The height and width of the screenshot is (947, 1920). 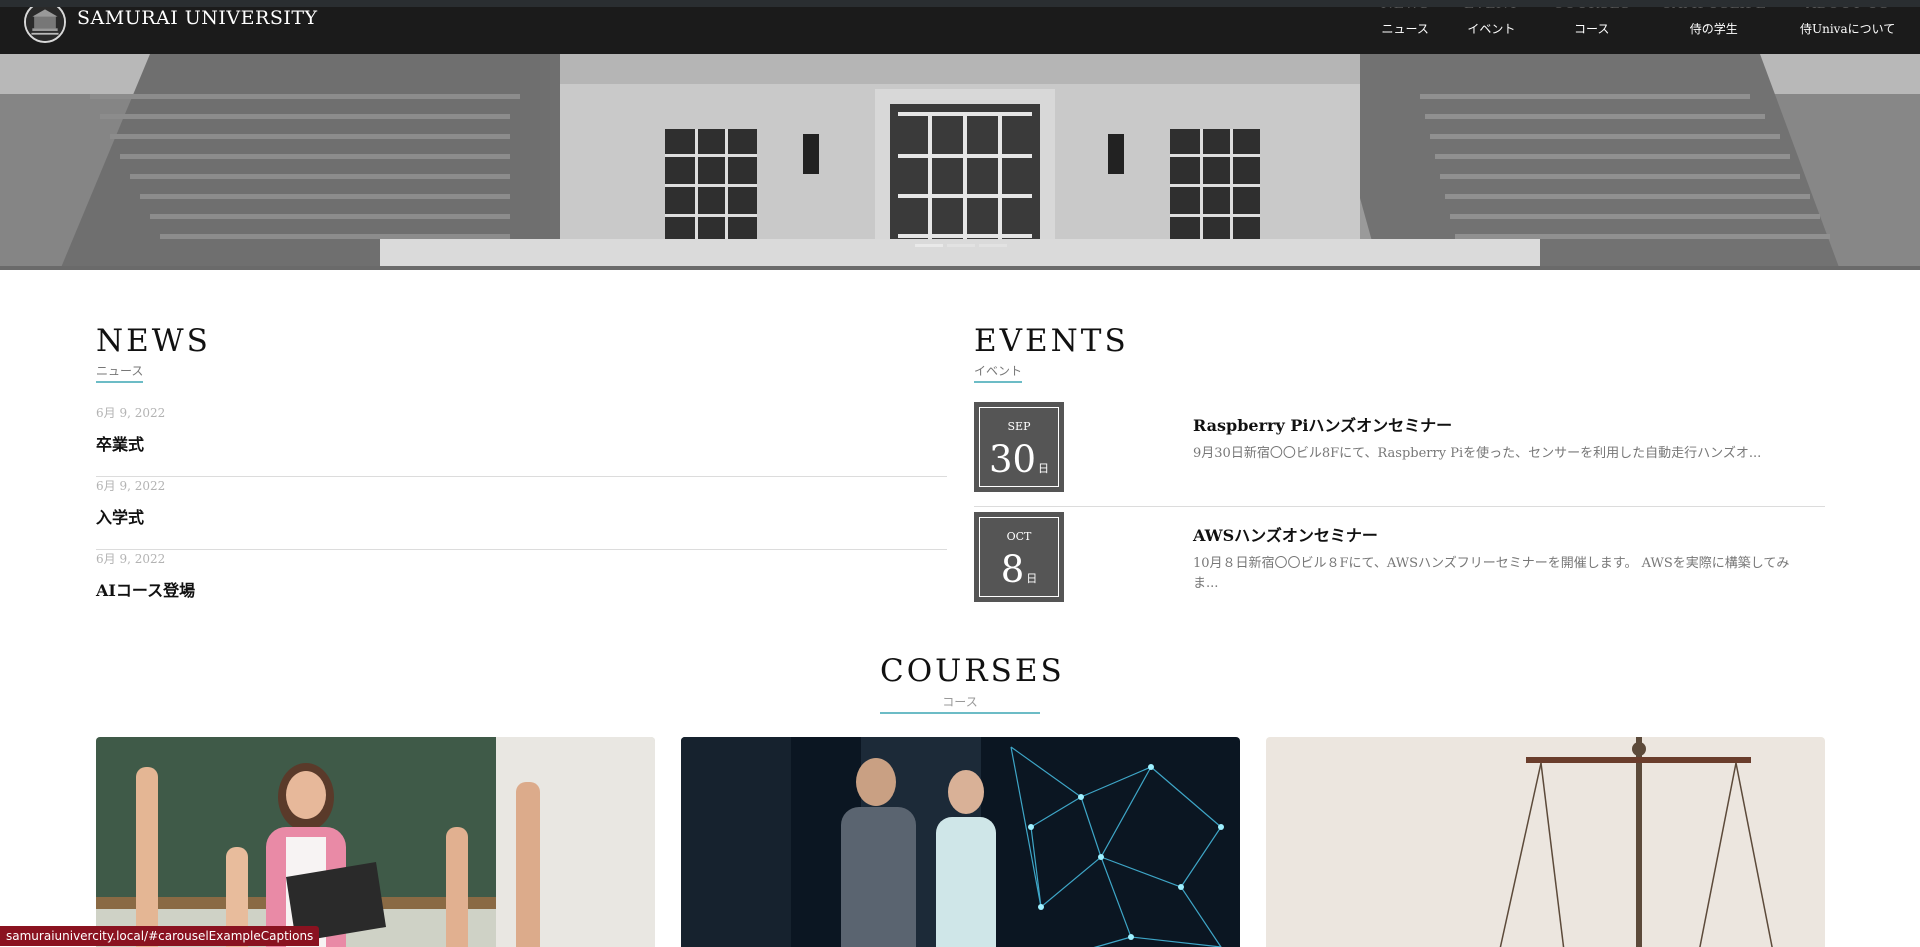 What do you see at coordinates (1051, 341) in the screenshot?
I see `events-heading: EVENTS` at bounding box center [1051, 341].